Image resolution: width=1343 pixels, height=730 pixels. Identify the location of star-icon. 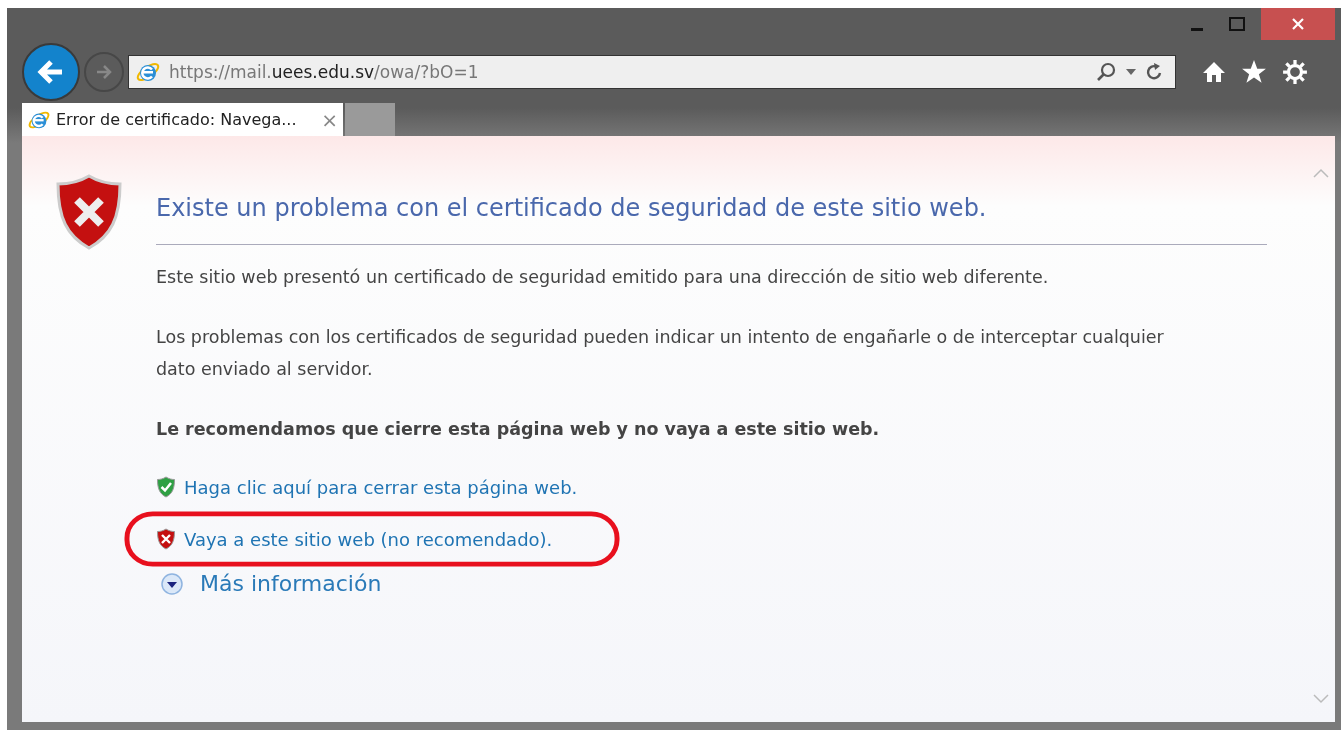
(1254, 72).